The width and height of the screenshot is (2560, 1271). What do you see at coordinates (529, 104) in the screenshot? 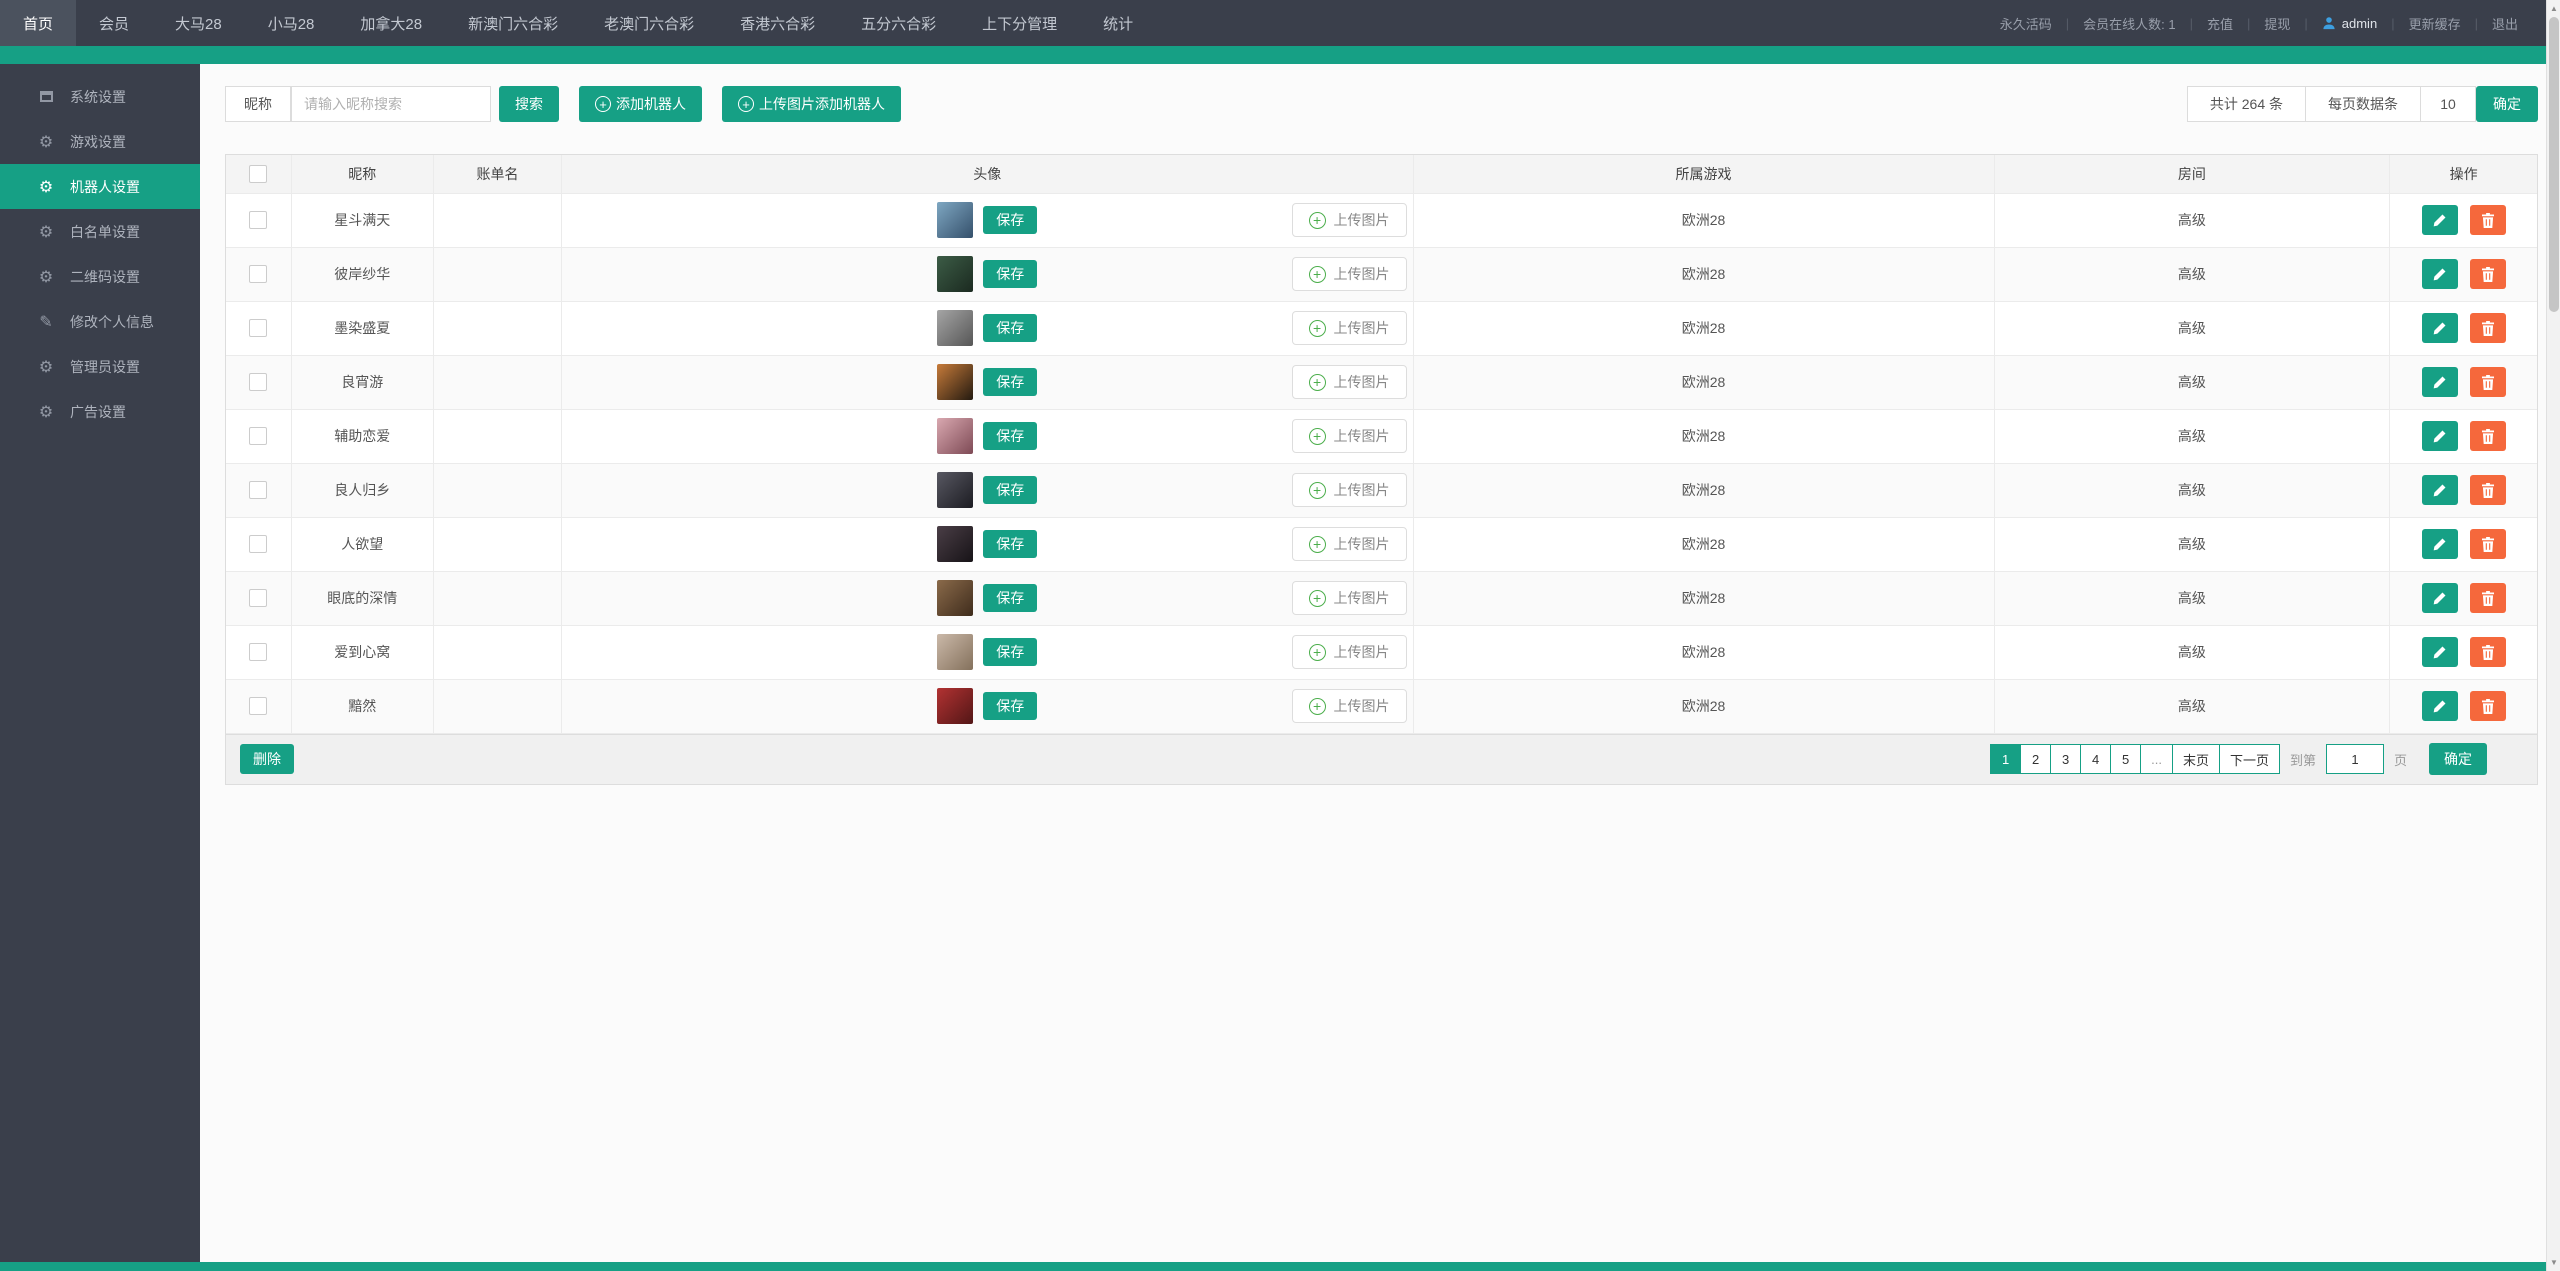
I see `search-button: 搜索` at bounding box center [529, 104].